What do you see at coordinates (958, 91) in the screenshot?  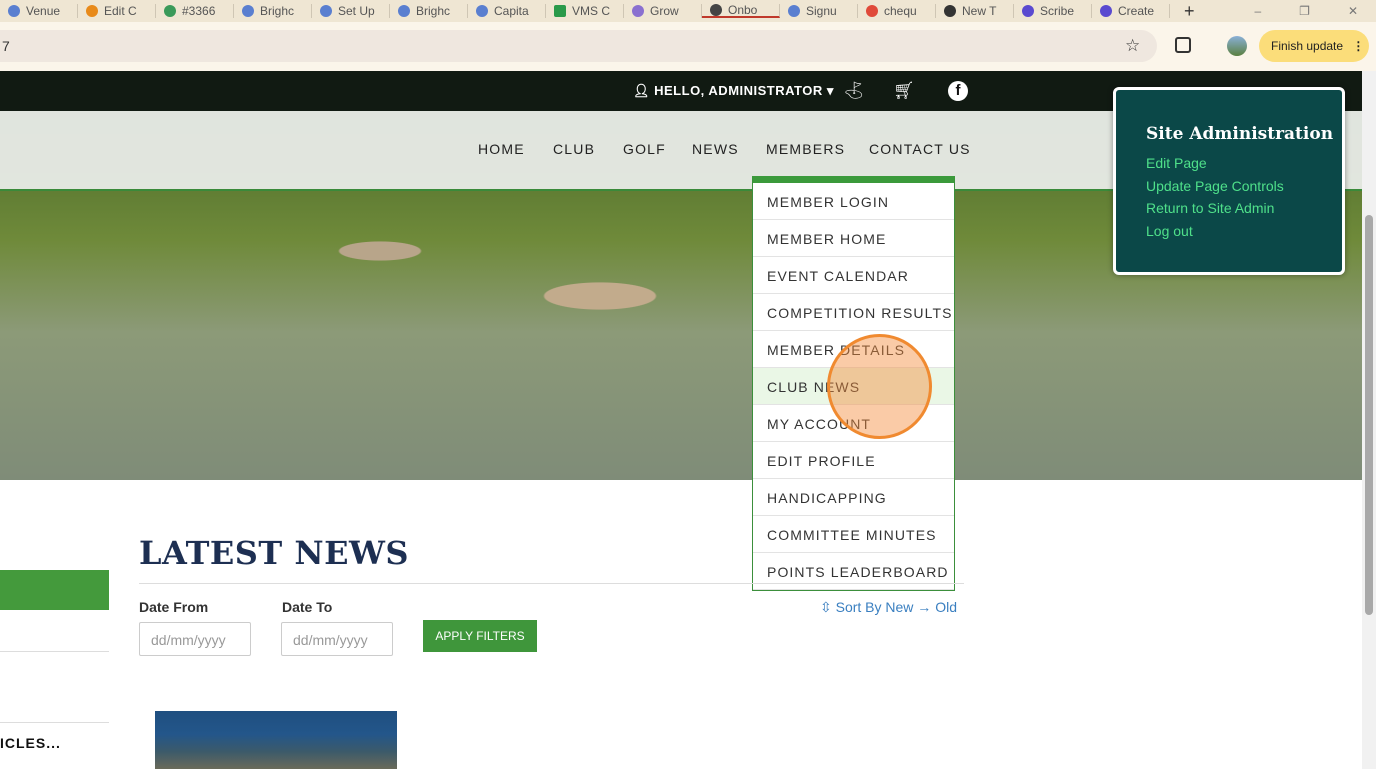 I see `facebook-icon: f` at bounding box center [958, 91].